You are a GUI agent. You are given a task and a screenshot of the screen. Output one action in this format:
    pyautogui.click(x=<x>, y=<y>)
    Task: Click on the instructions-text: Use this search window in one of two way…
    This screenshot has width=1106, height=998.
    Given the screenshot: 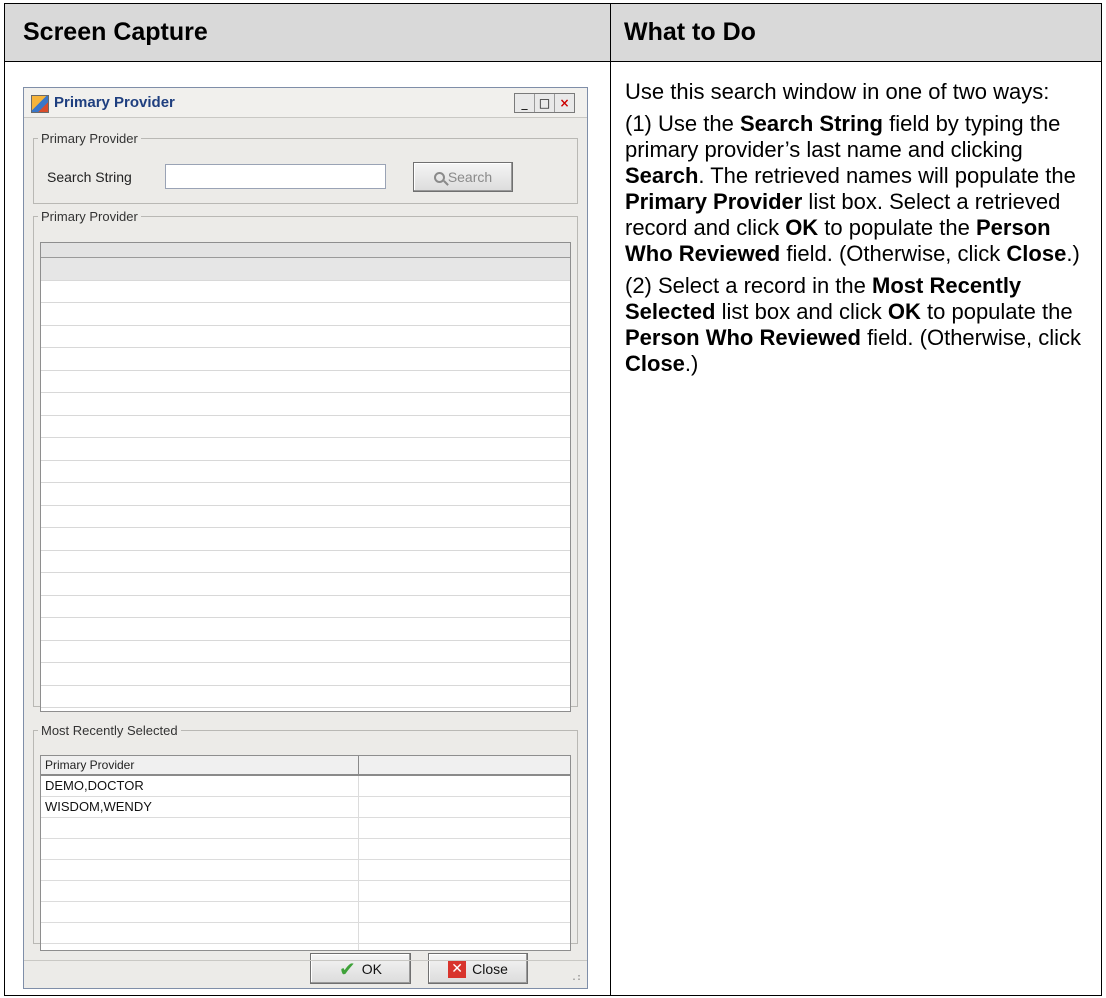 What is the action you would take?
    pyautogui.click(x=855, y=231)
    